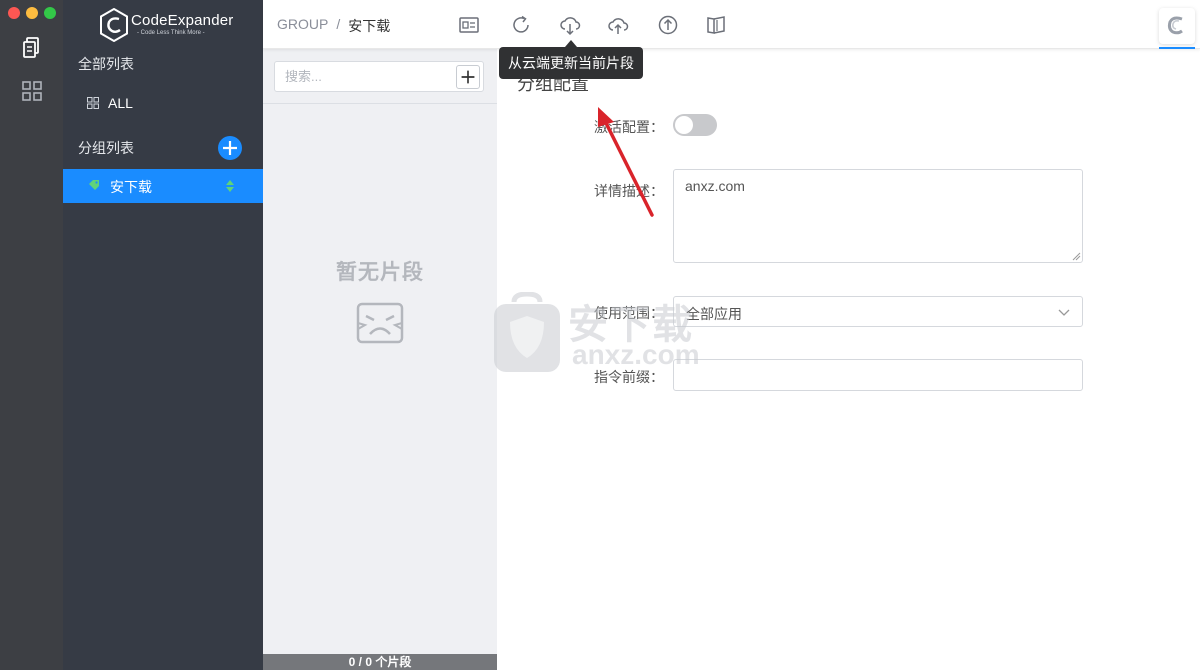 Image resolution: width=1200 pixels, height=670 pixels. What do you see at coordinates (684, 125) in the screenshot?
I see `toggle-knob` at bounding box center [684, 125].